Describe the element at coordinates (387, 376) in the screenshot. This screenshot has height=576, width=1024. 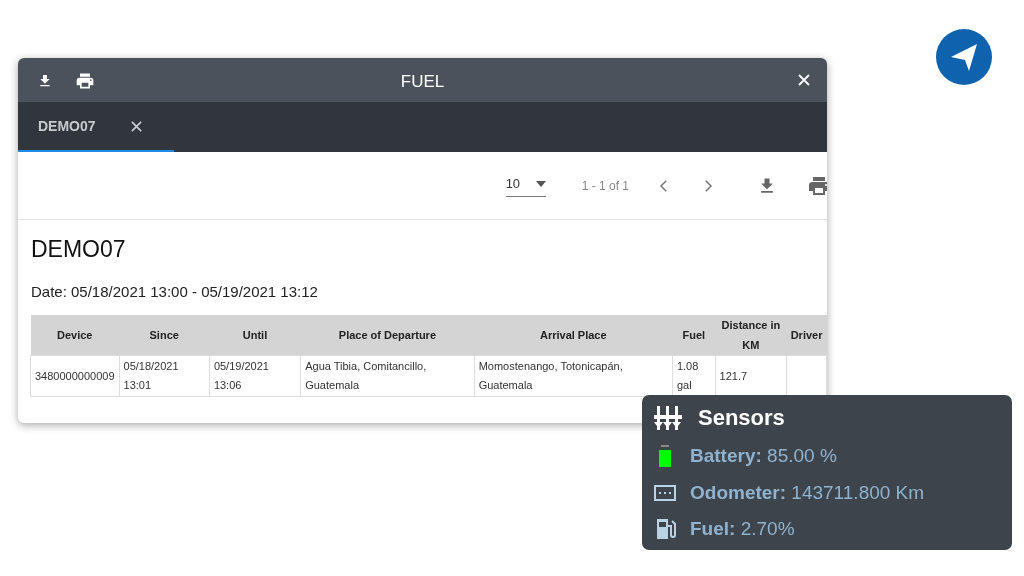
I see `table-cell: Agua Tibia, Comitancillo, Guatemala` at that location.